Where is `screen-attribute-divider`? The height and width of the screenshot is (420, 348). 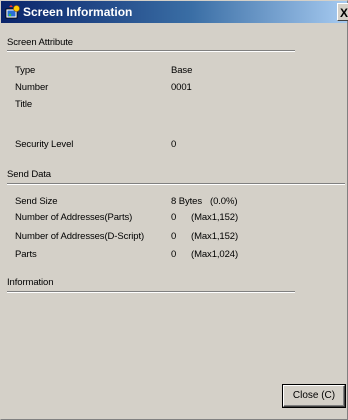 screen-attribute-divider is located at coordinates (151, 51).